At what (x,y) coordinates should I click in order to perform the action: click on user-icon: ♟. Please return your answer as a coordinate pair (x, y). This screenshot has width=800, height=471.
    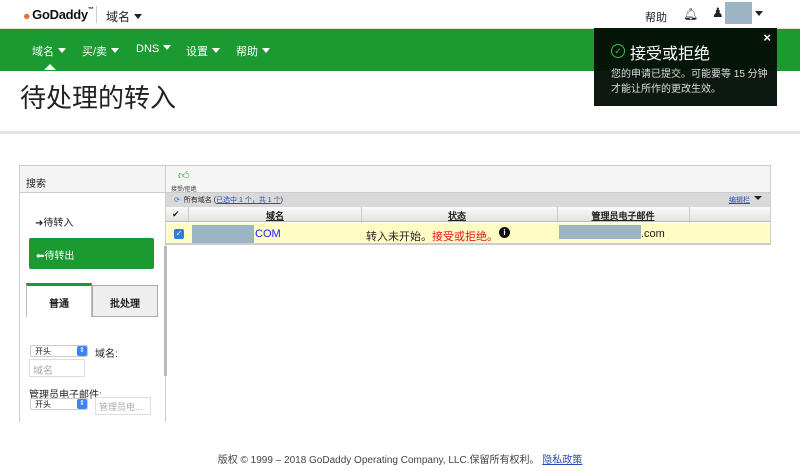
    Looking at the image, I should click on (718, 13).